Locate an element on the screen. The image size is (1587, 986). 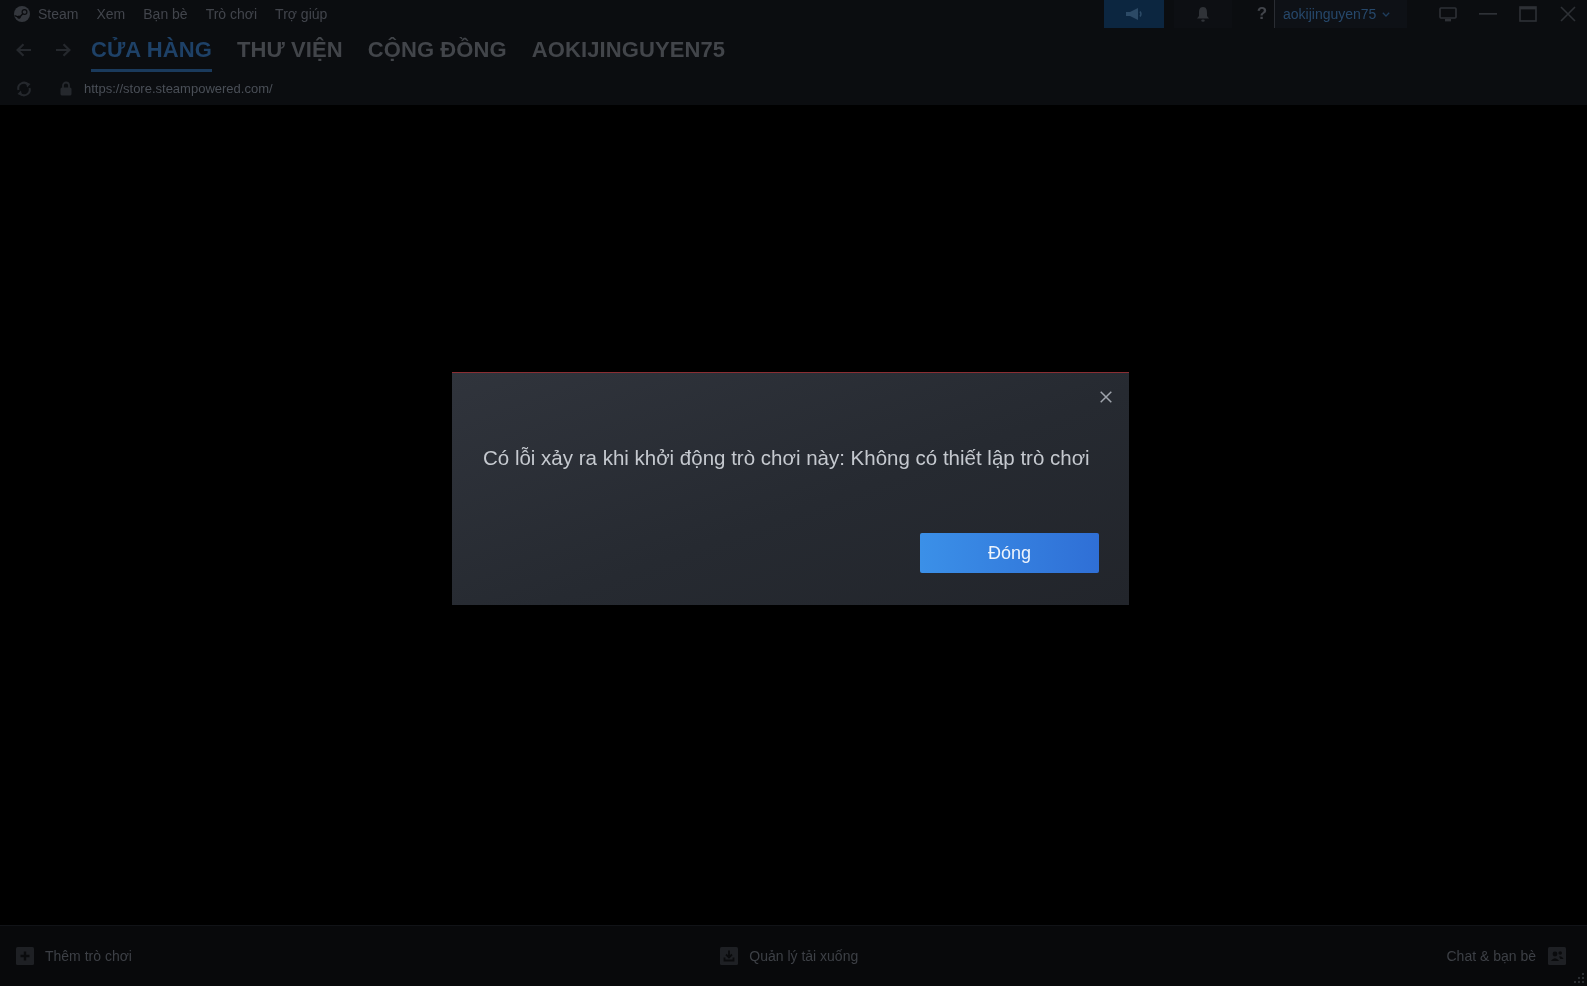
forward-arrow-icon is located at coordinates (63, 50).